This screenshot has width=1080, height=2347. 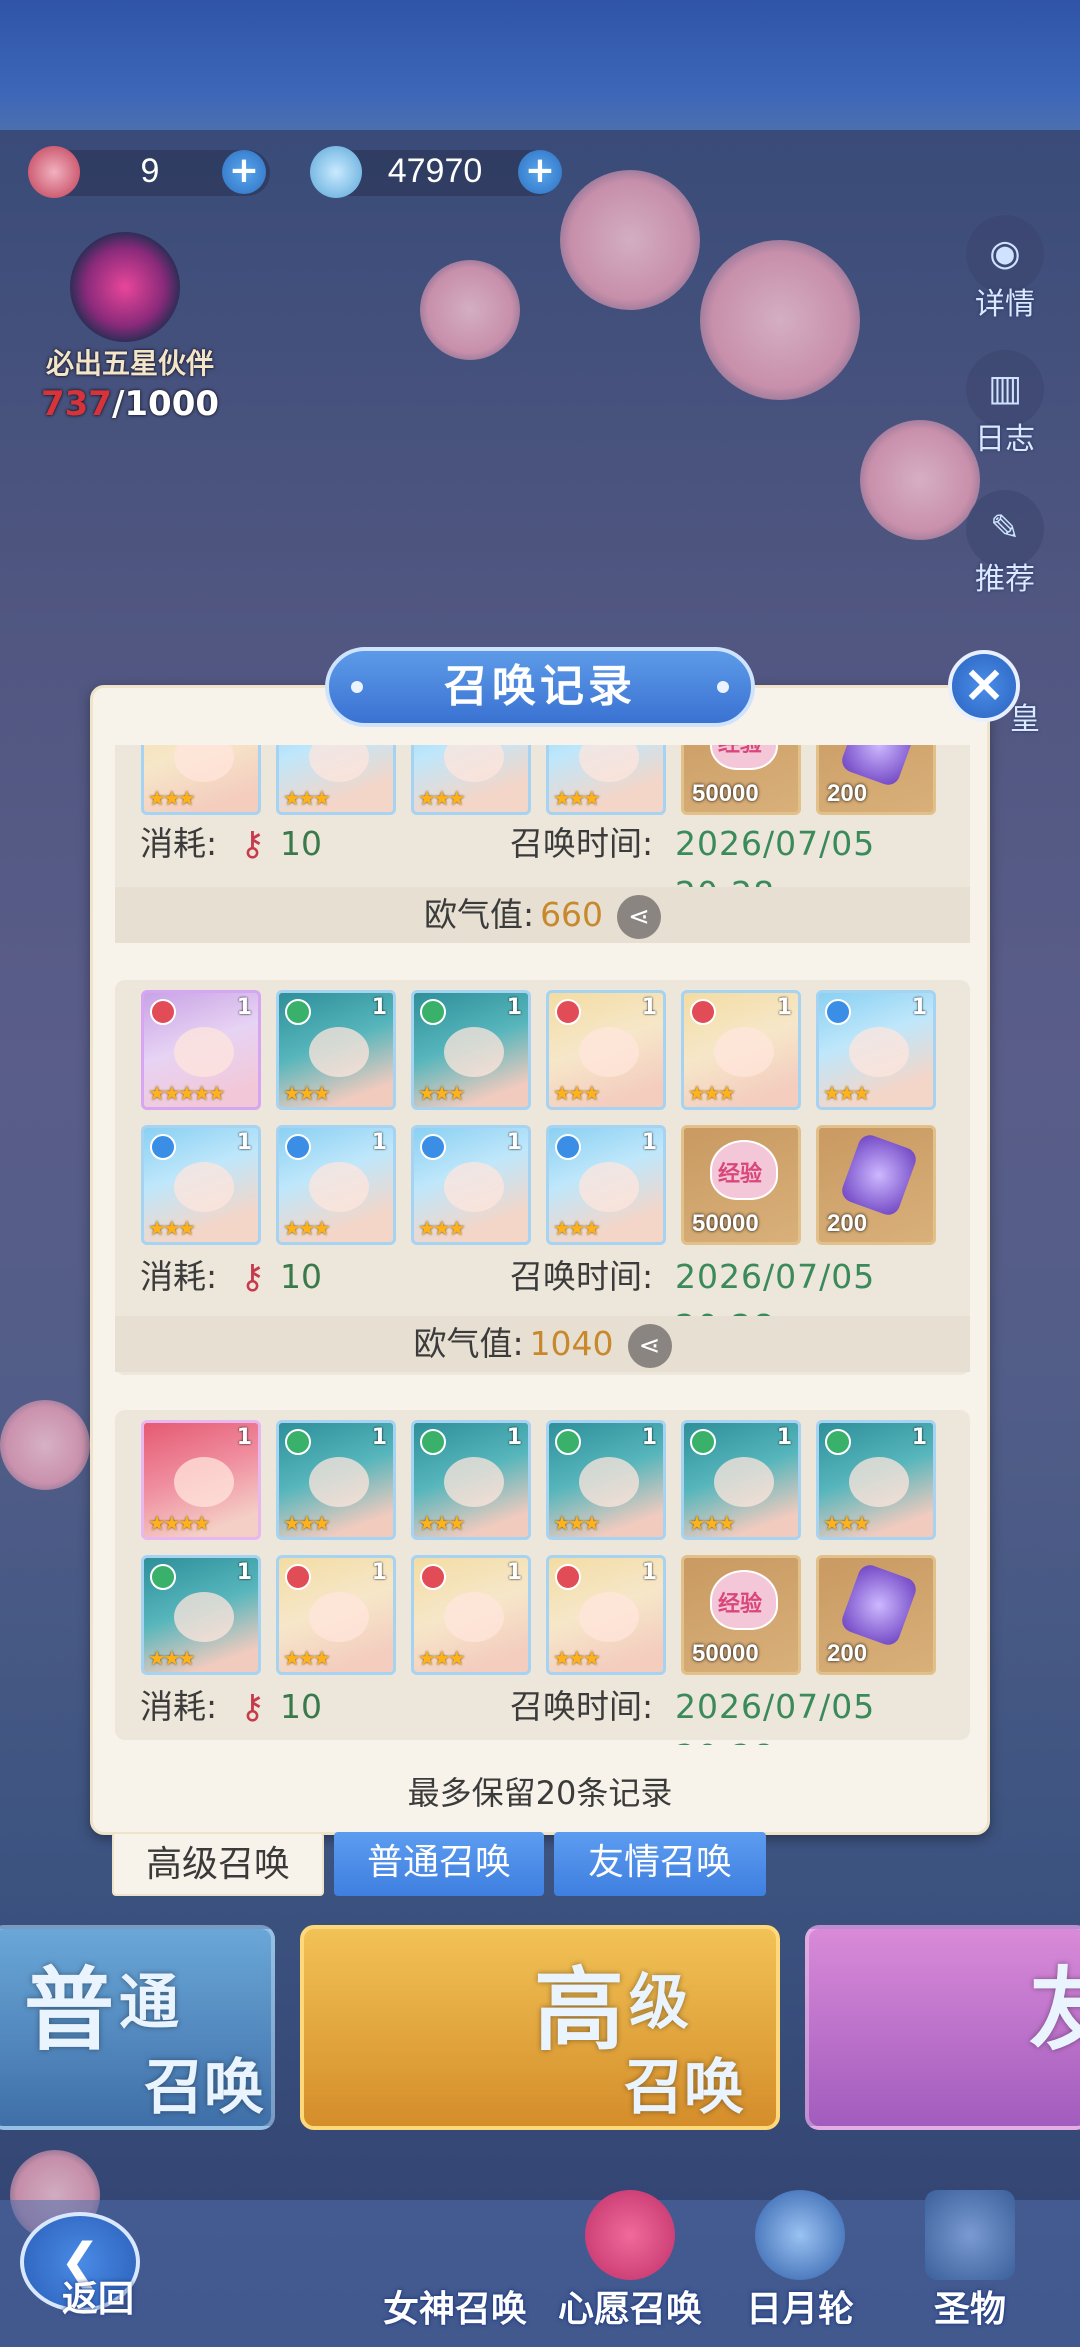 What do you see at coordinates (201, 1480) in the screenshot?
I see `reward-card: 1 ★★★★` at bounding box center [201, 1480].